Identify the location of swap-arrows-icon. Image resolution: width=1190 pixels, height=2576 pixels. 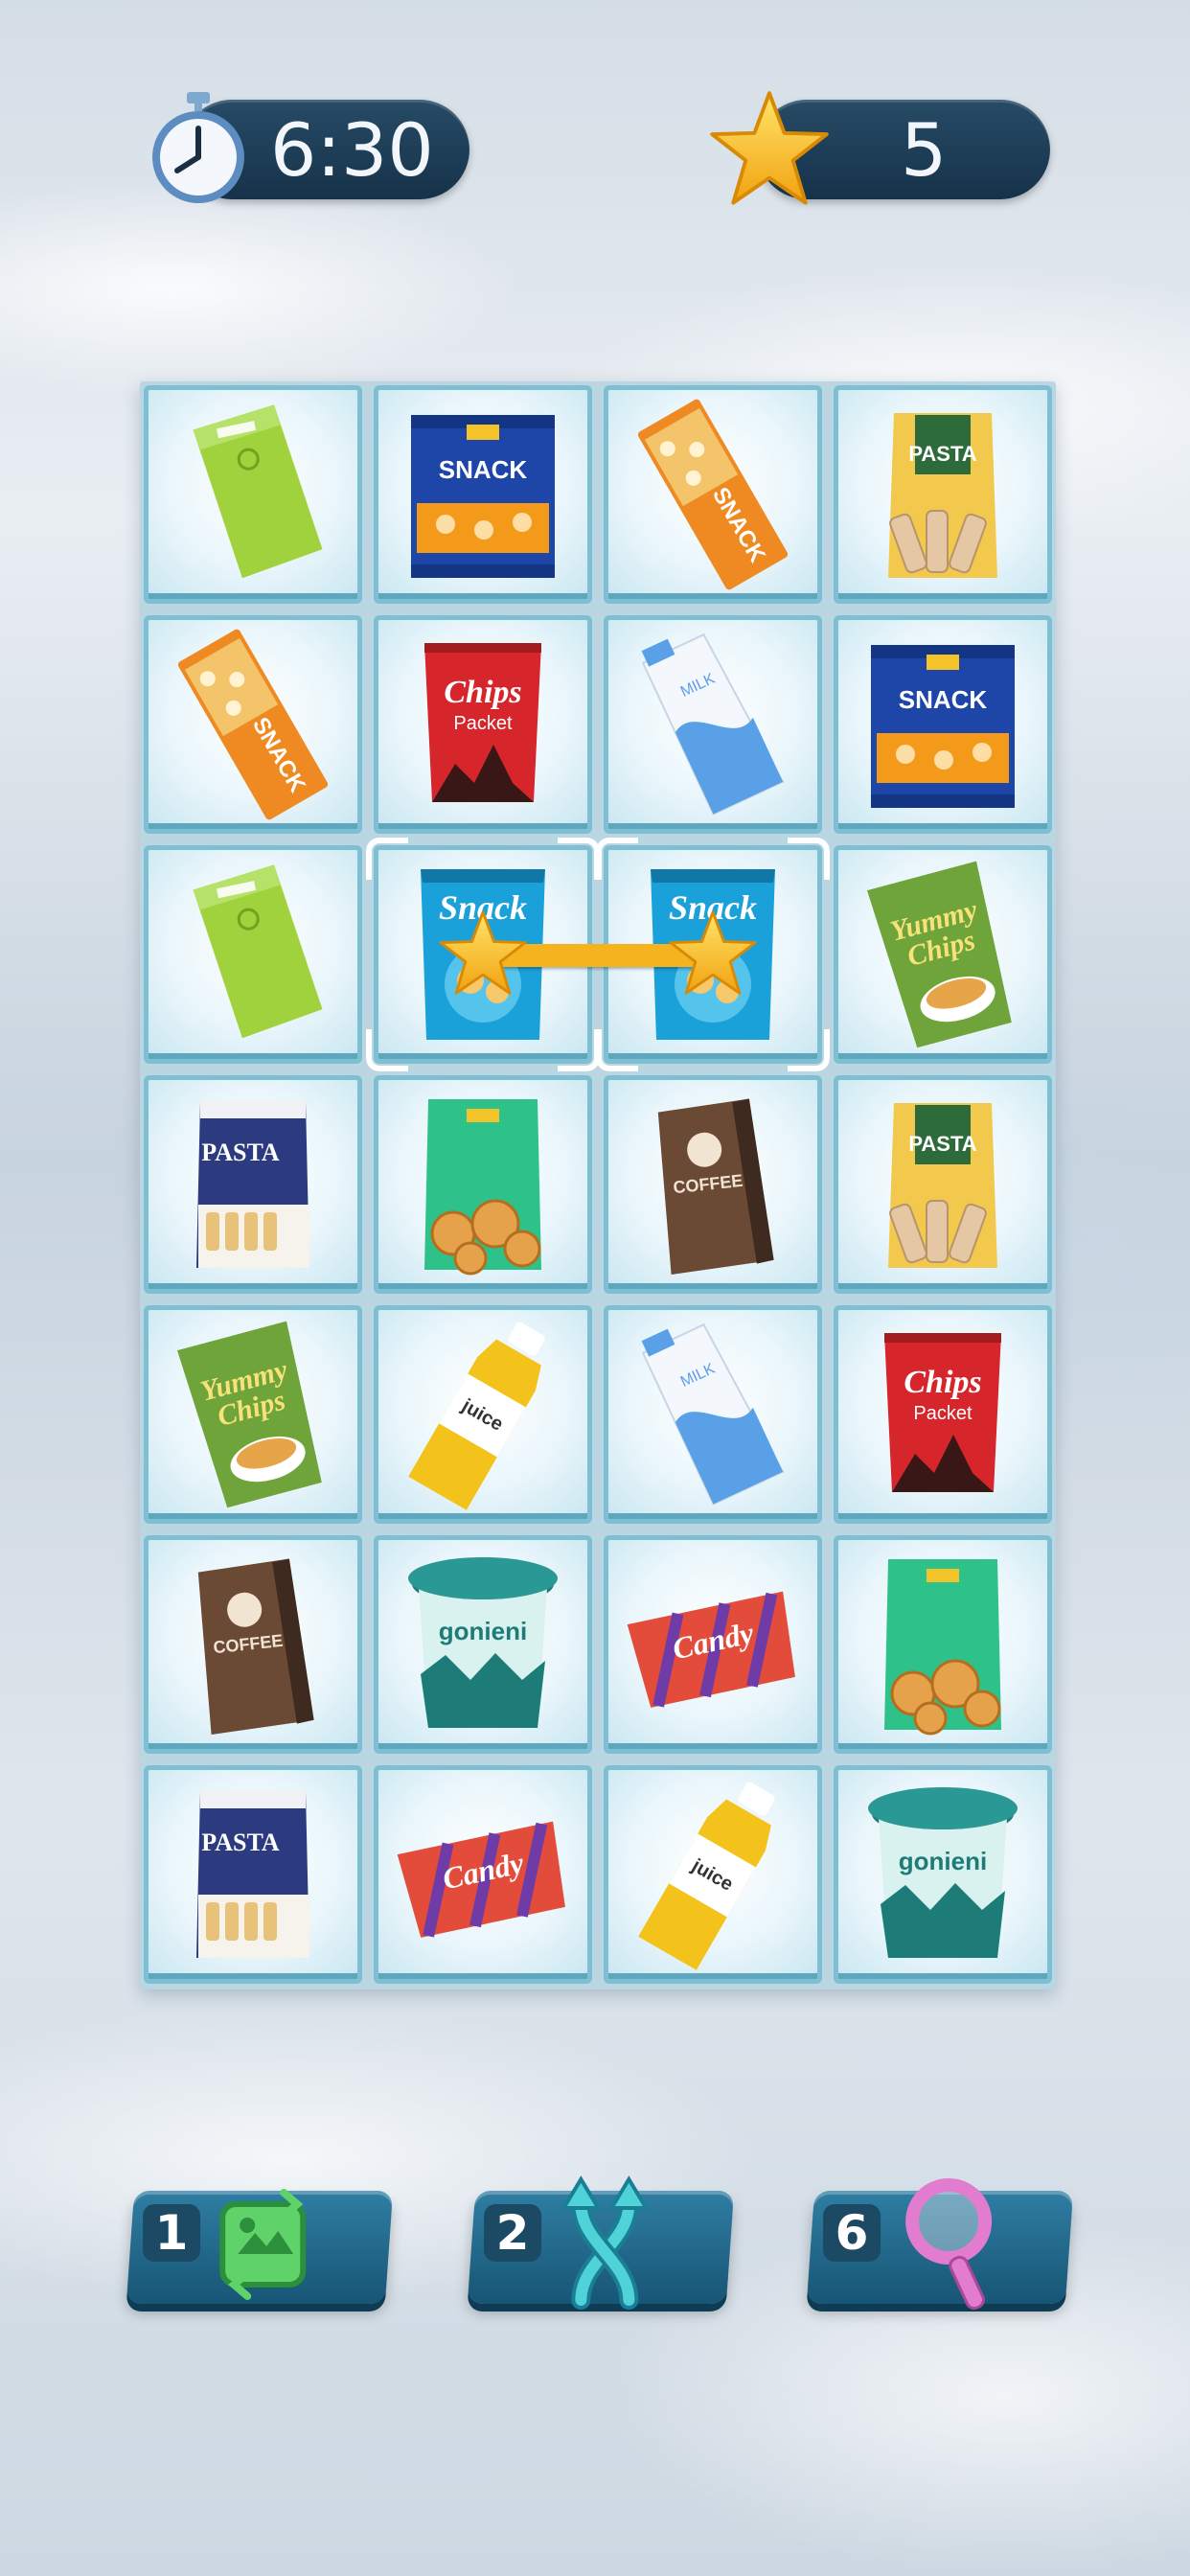
(605, 2242).